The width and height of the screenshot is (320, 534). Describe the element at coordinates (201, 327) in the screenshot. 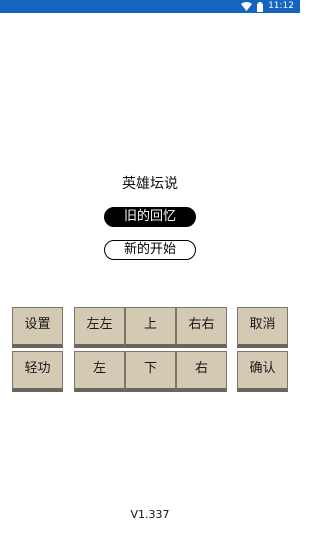

I see `right-right-key: 右右` at that location.